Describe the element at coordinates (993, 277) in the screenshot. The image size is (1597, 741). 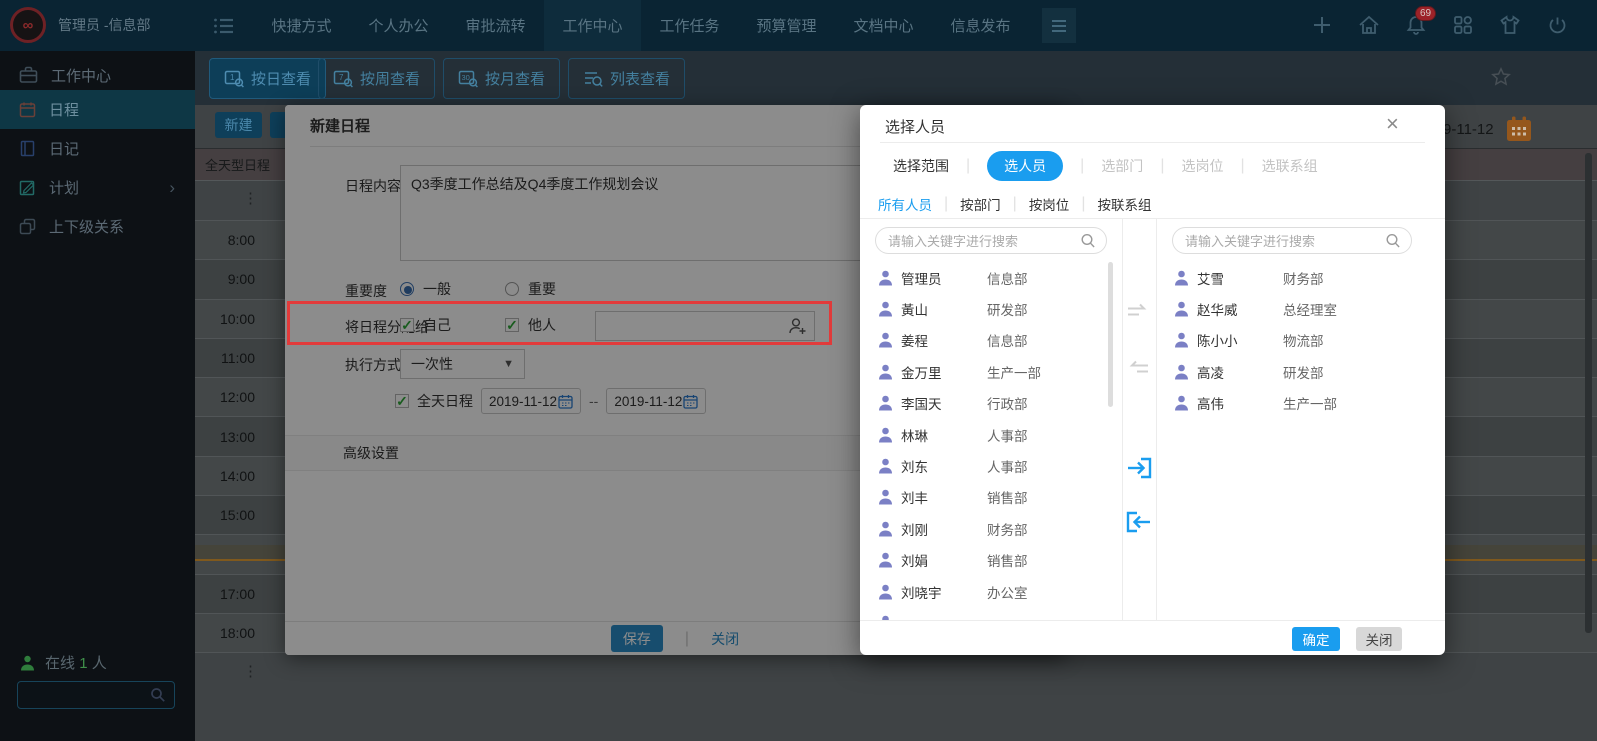
I see `person-row: 管理员 信息部` at that location.